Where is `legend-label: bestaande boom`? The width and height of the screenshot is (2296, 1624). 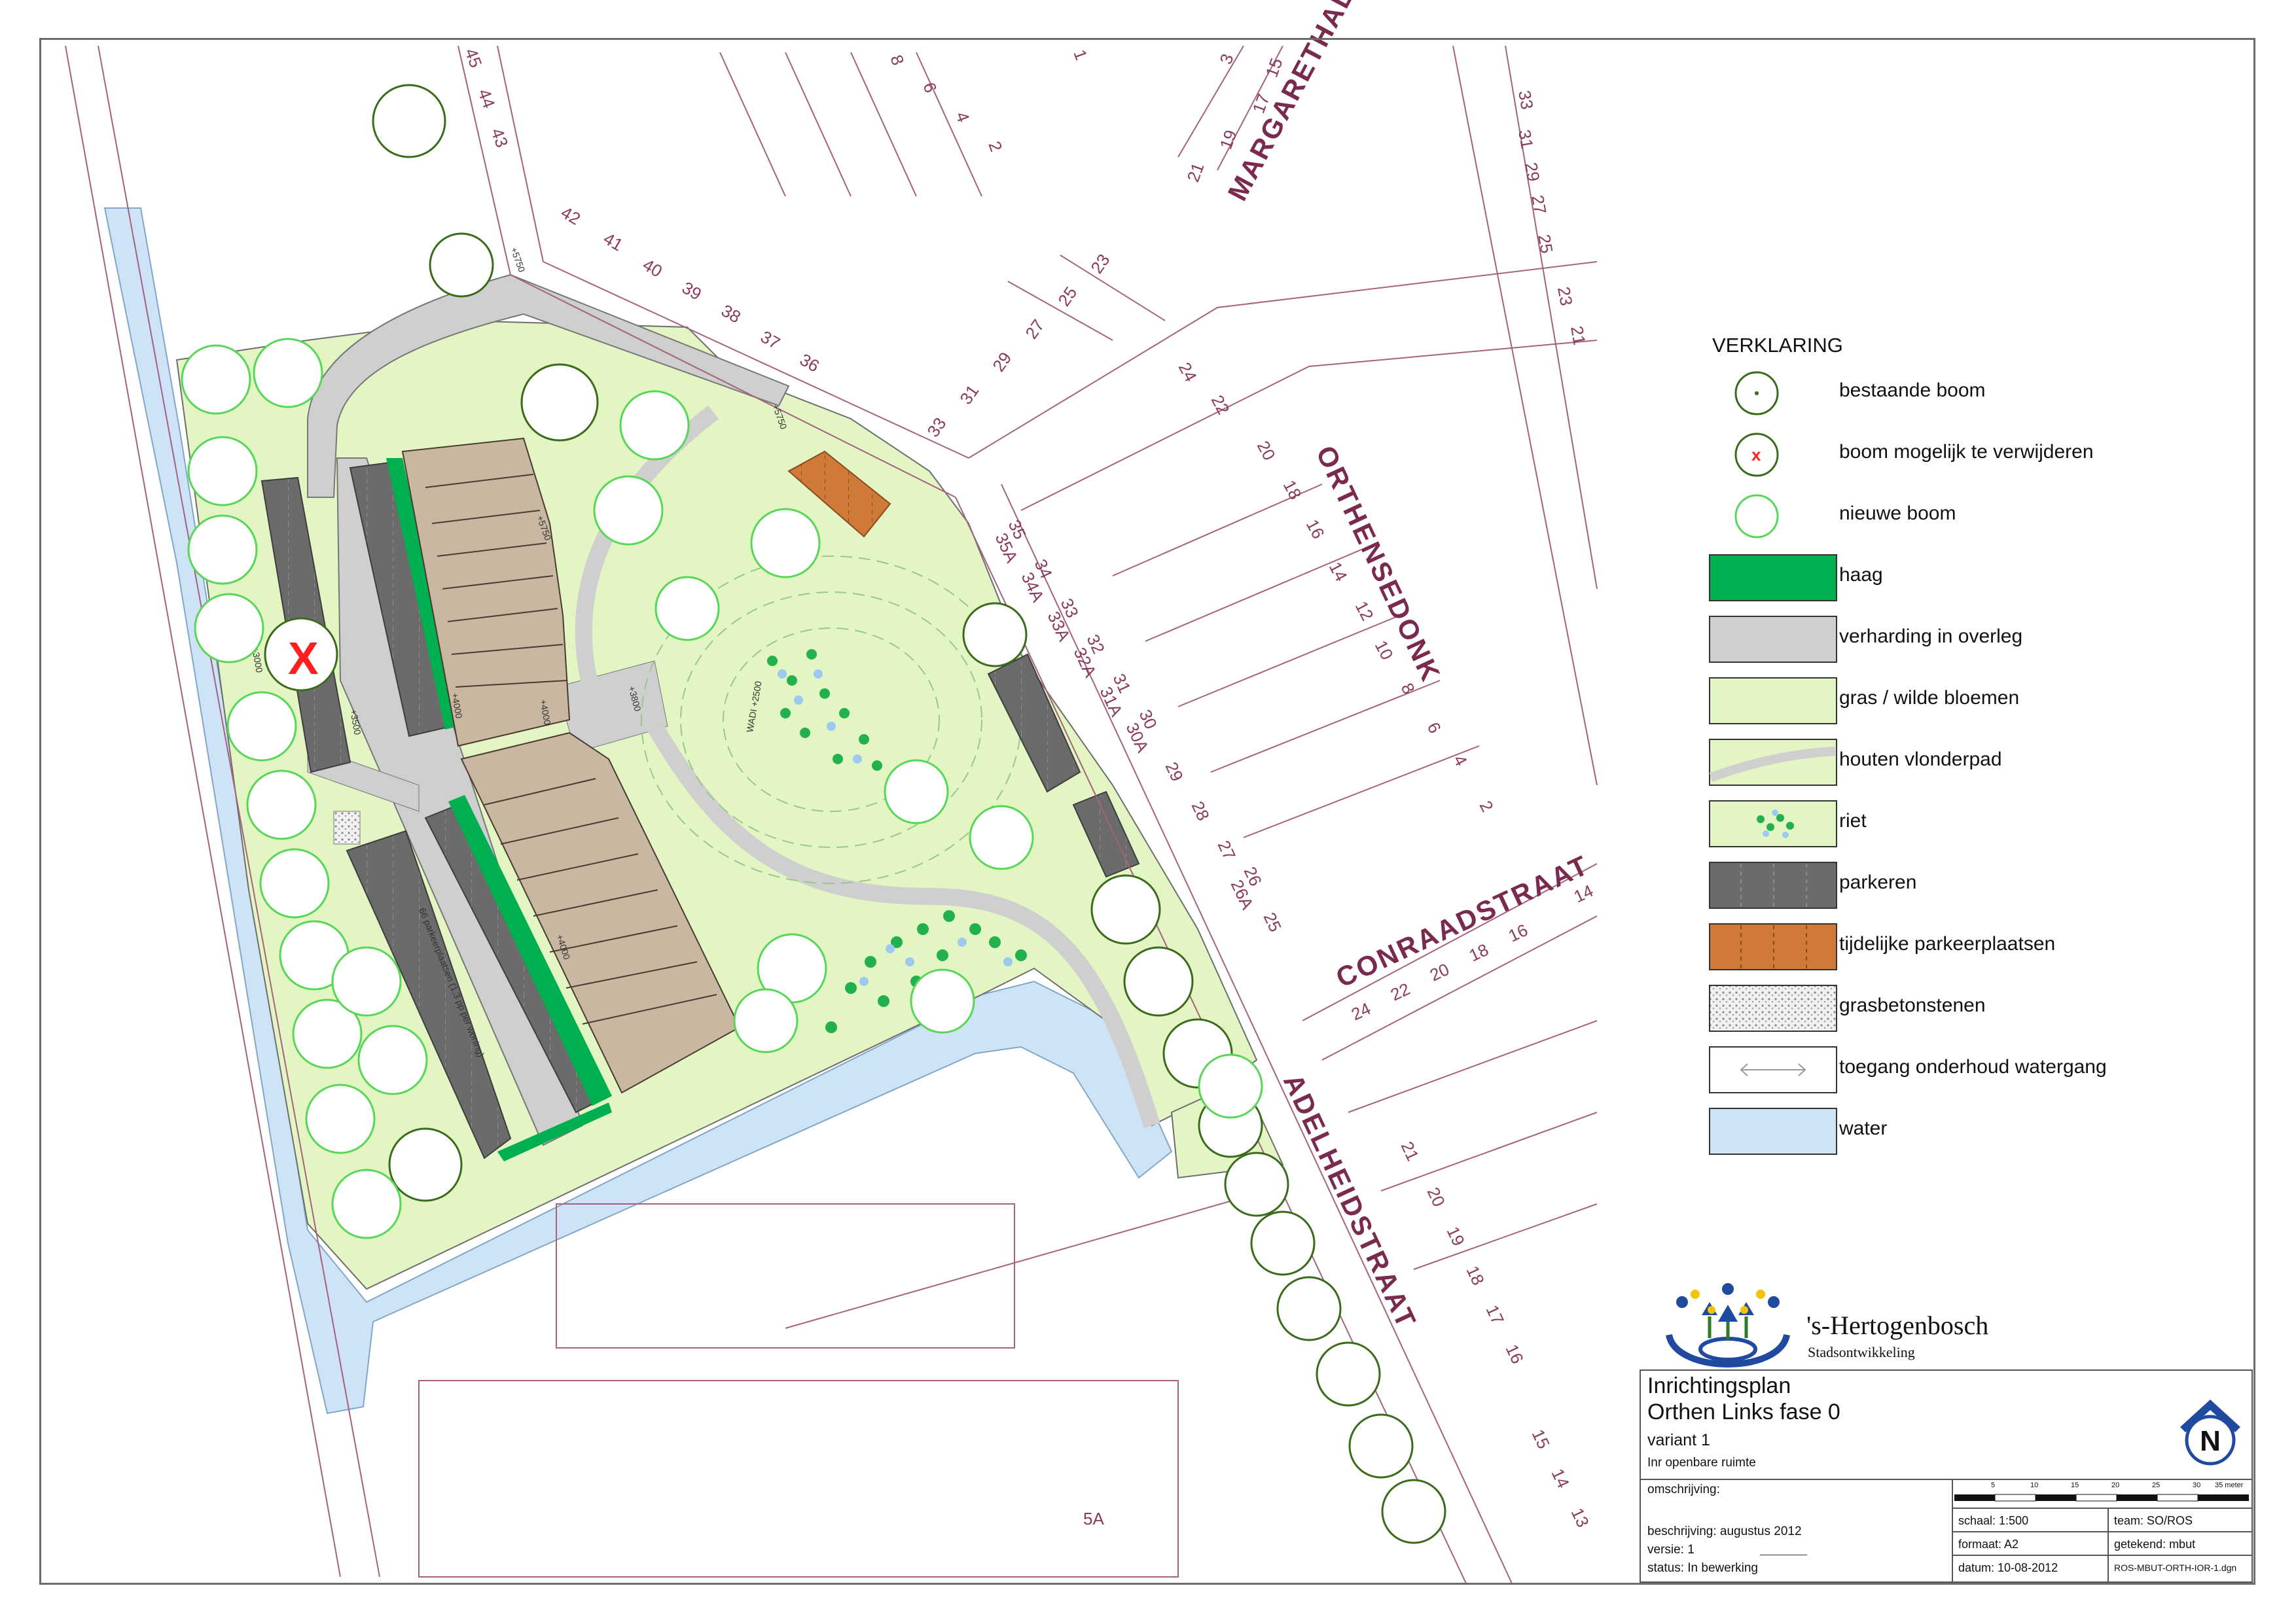
legend-label: bestaande boom is located at coordinates (1912, 390).